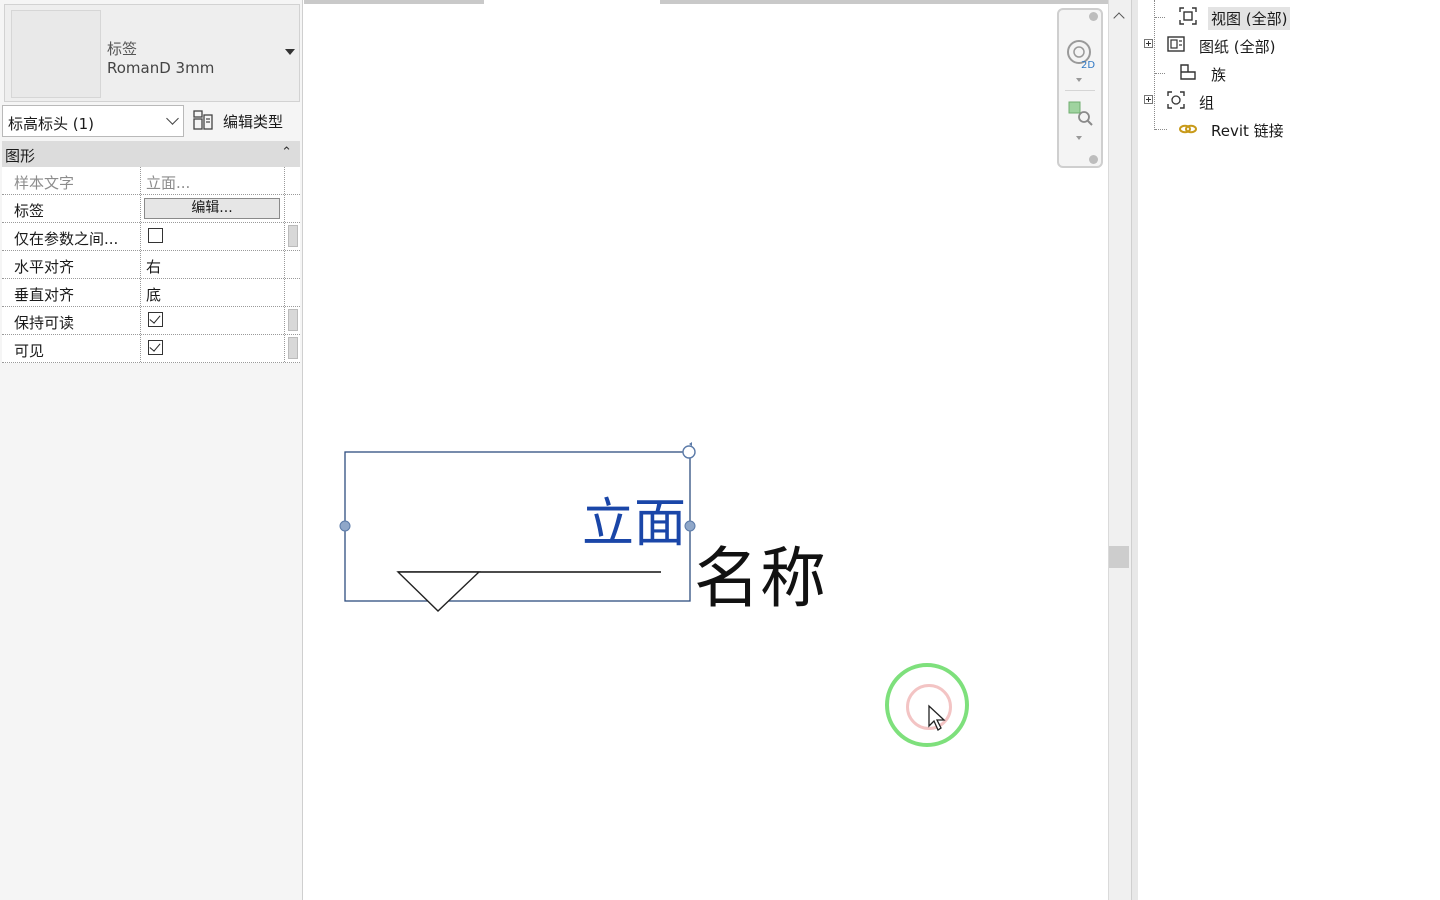  I want to click on tree-item-label: 族, so click(1219, 75).